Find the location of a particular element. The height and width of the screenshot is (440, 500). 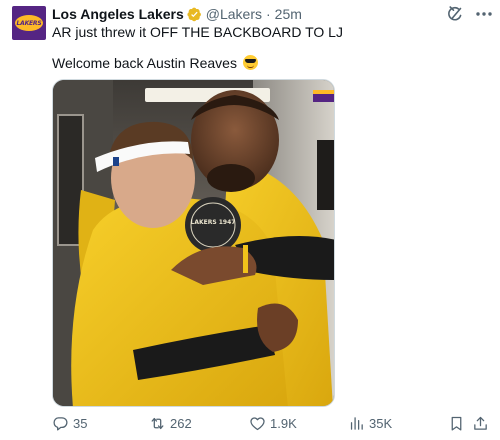

display-name: Los Angeles Lakers is located at coordinates (118, 14).